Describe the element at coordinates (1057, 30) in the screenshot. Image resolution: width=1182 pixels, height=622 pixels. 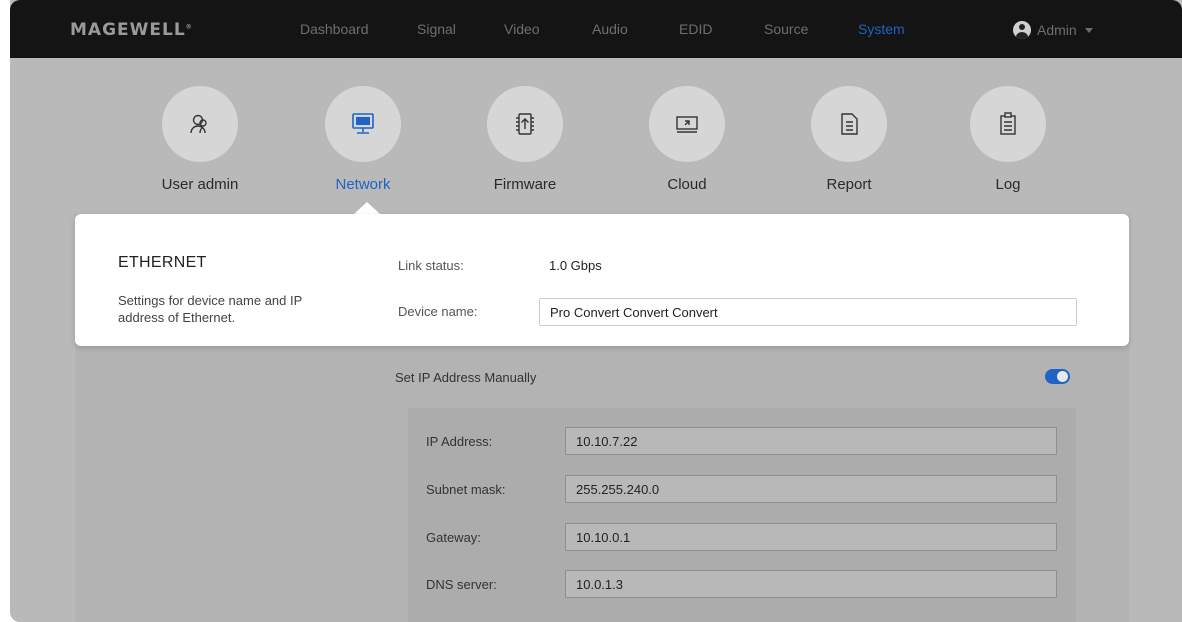
I see `user-name: Admin` at that location.